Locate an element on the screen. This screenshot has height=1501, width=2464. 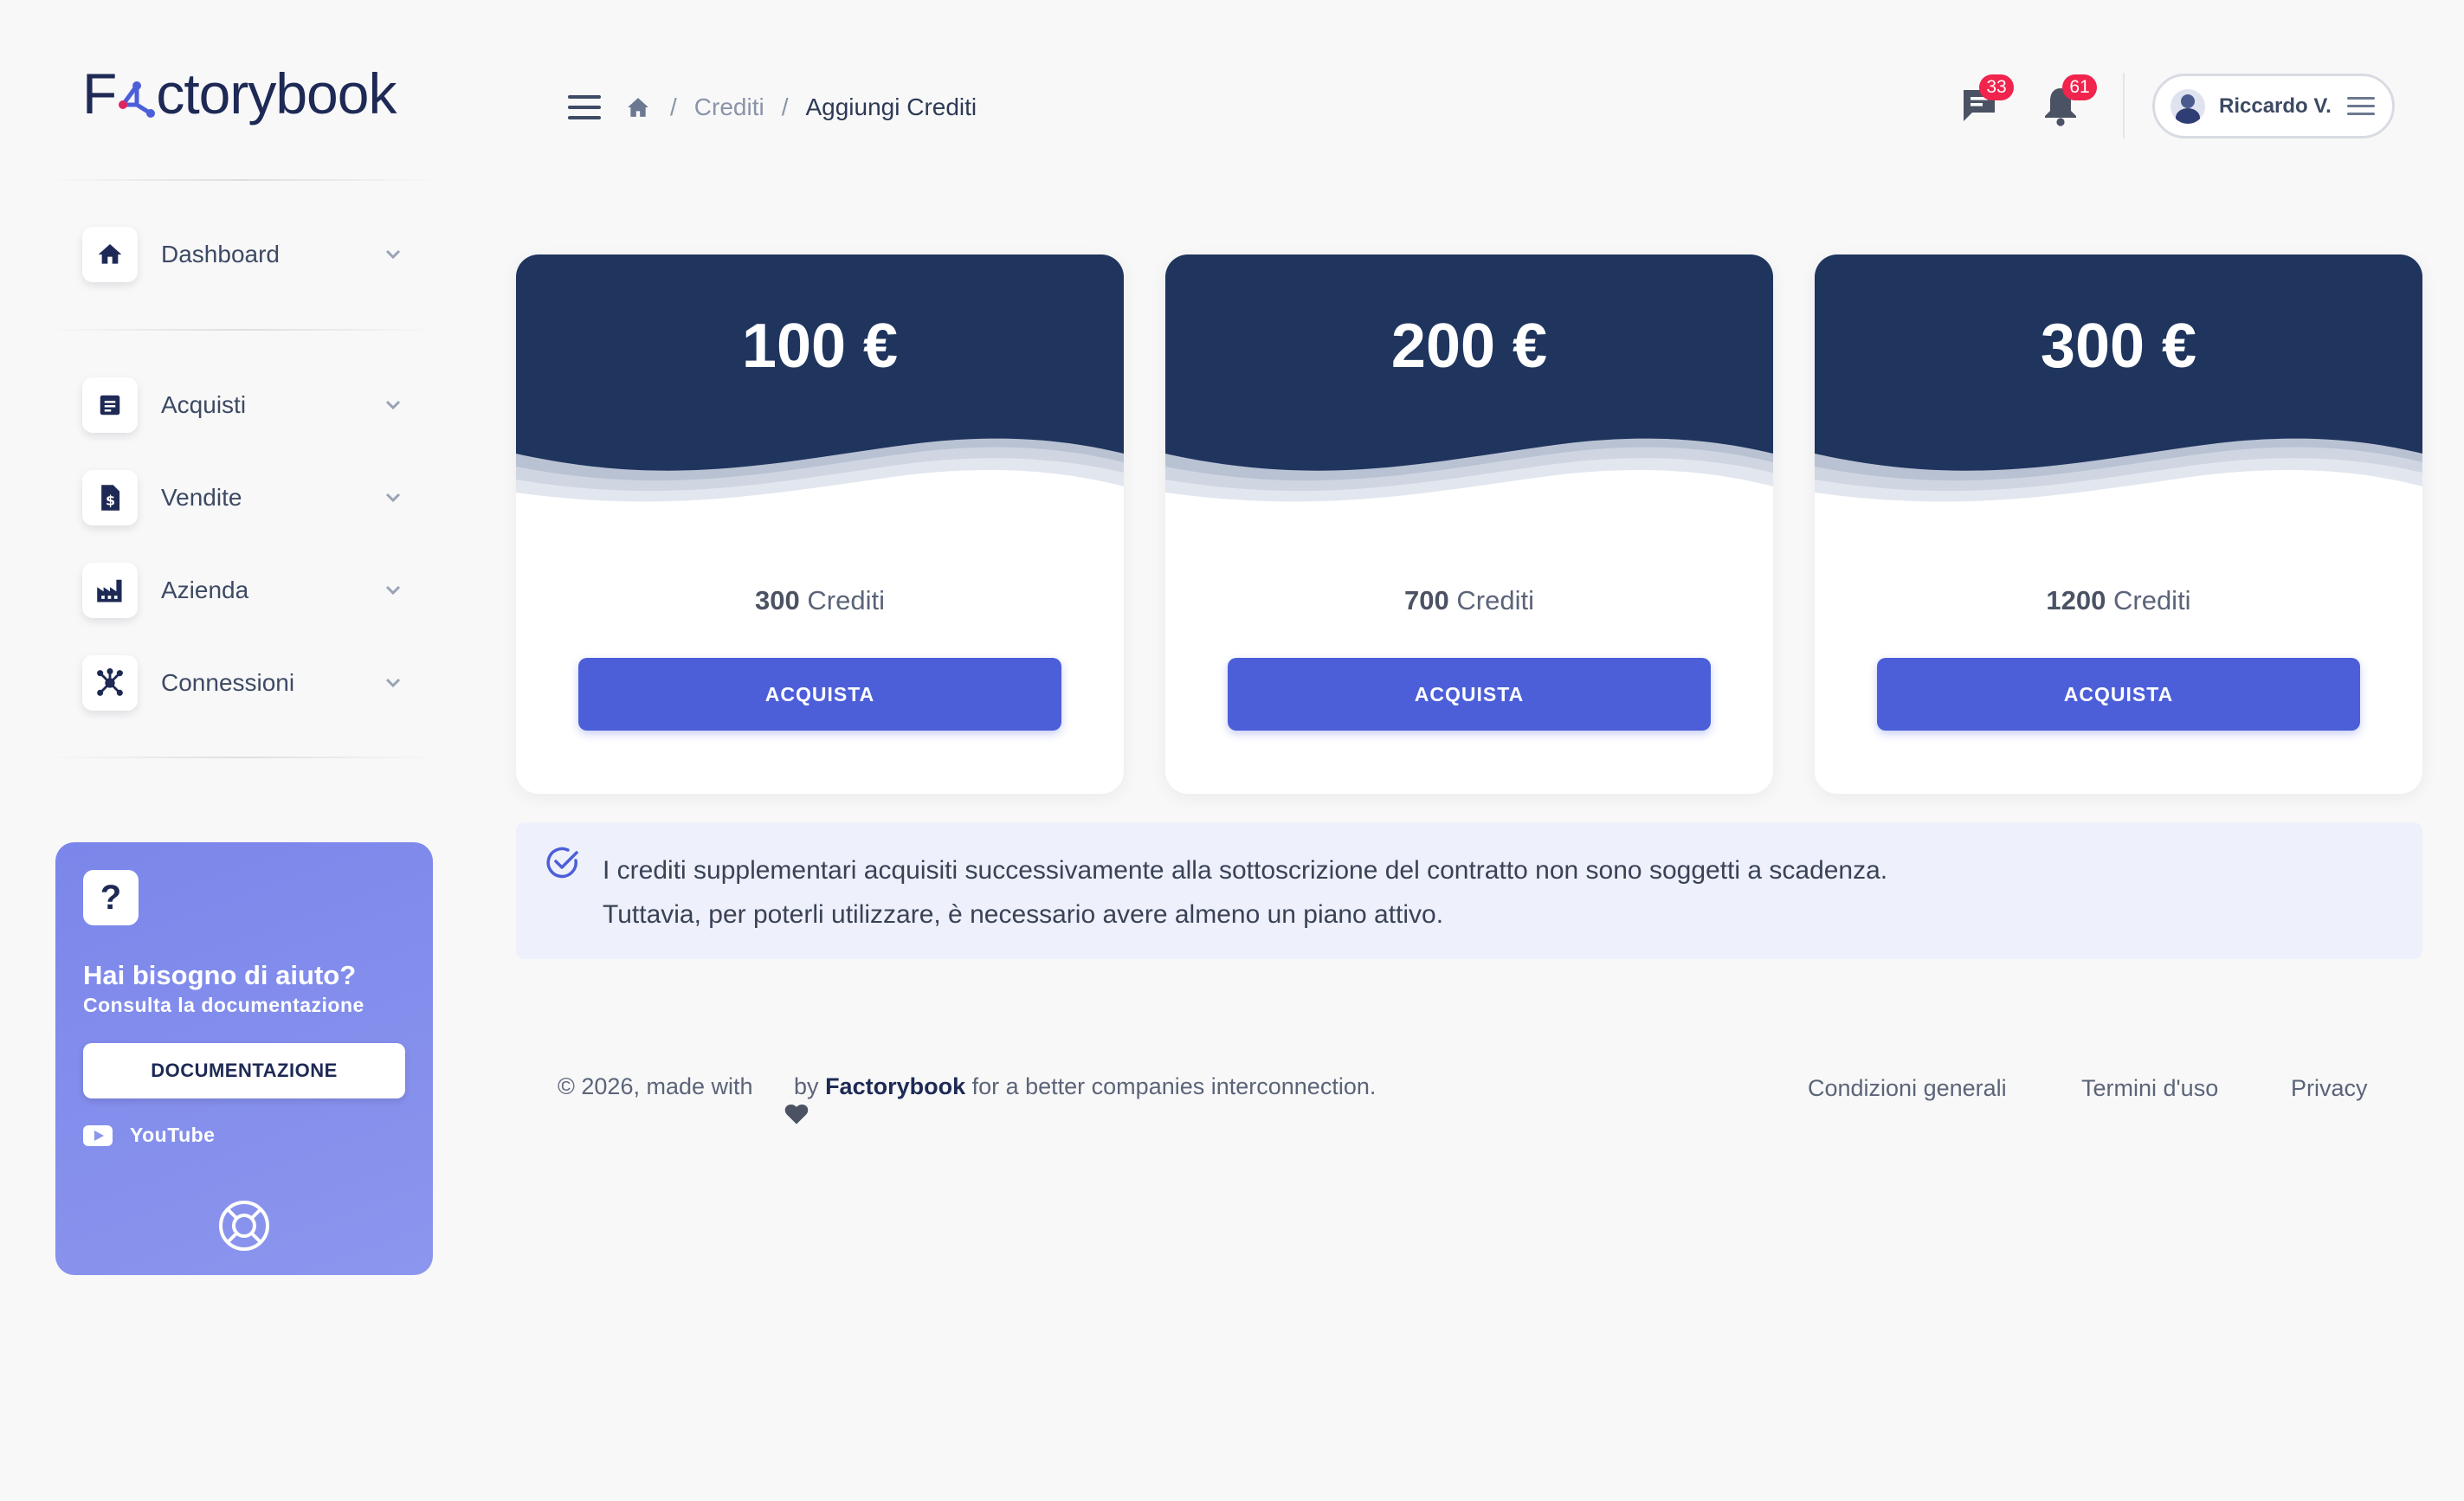
sidebar-item-vendite: $ Vendite is located at coordinates (246, 497).